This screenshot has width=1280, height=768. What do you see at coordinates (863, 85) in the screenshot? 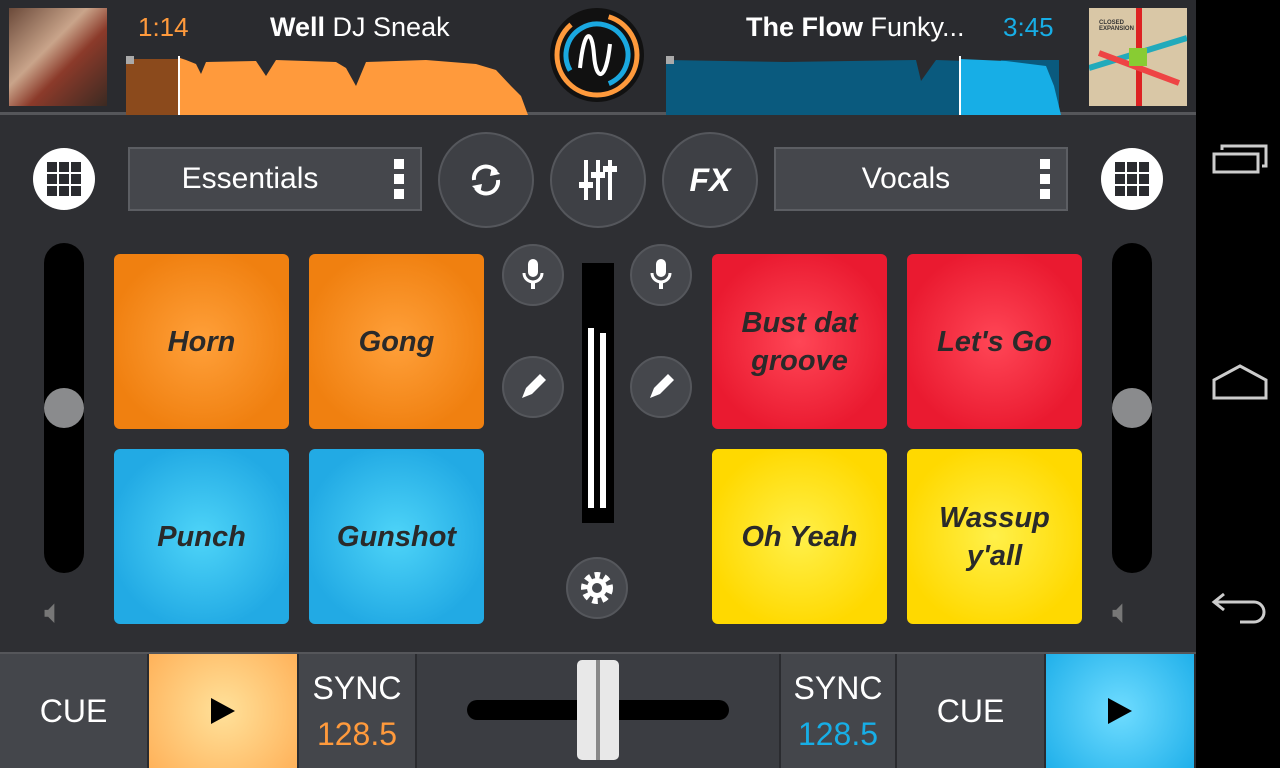
I see `right-waveform` at bounding box center [863, 85].